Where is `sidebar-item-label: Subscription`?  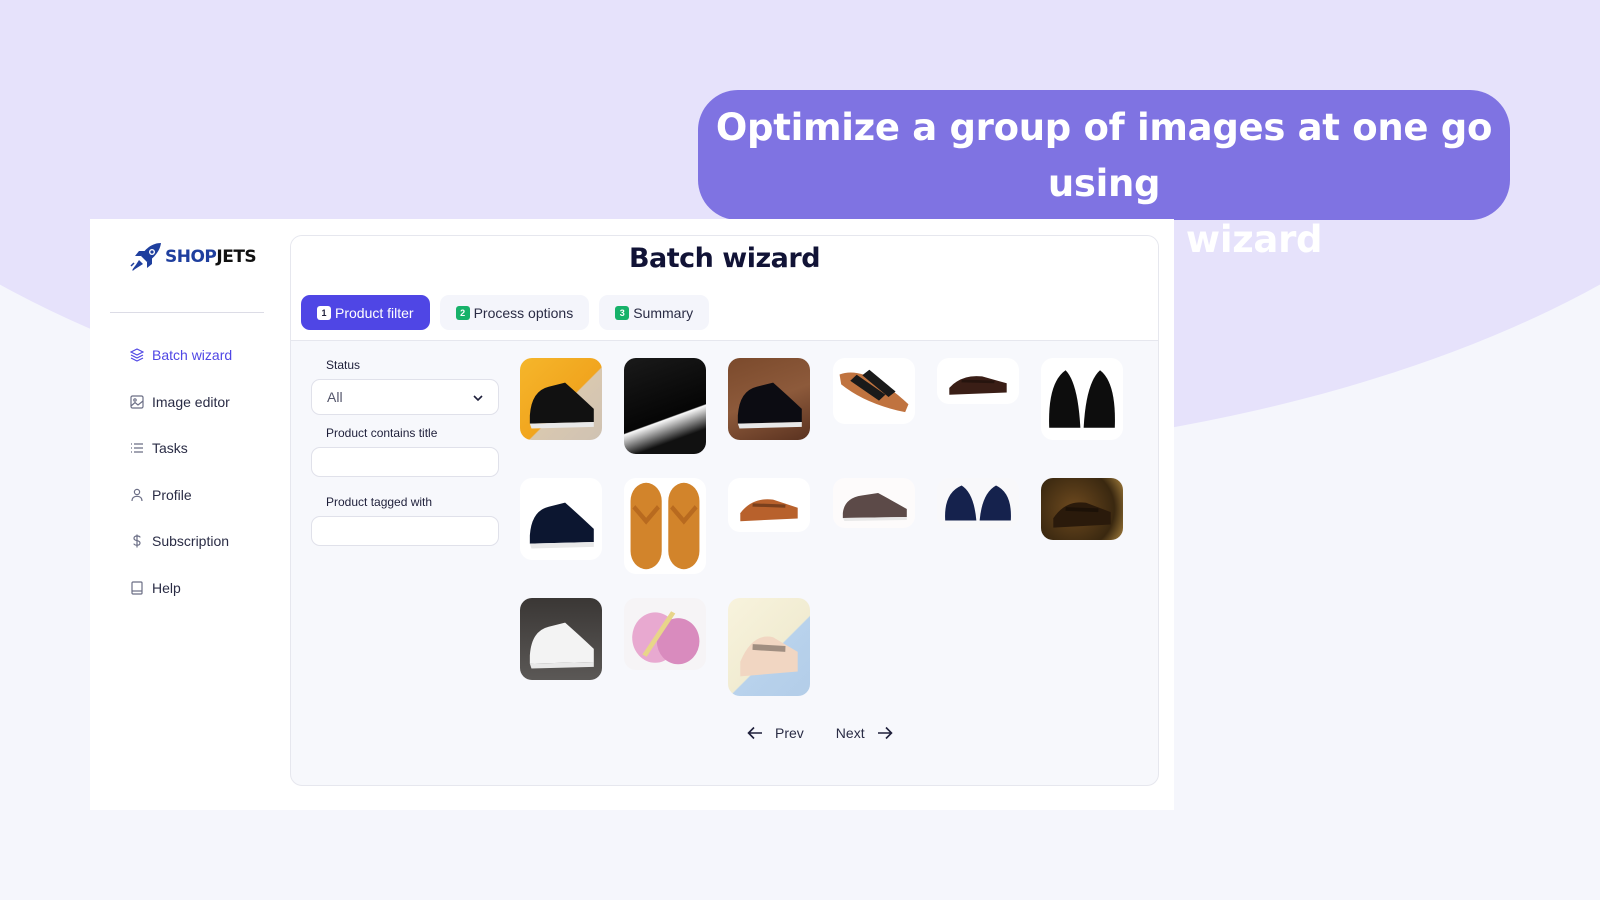 sidebar-item-label: Subscription is located at coordinates (191, 541).